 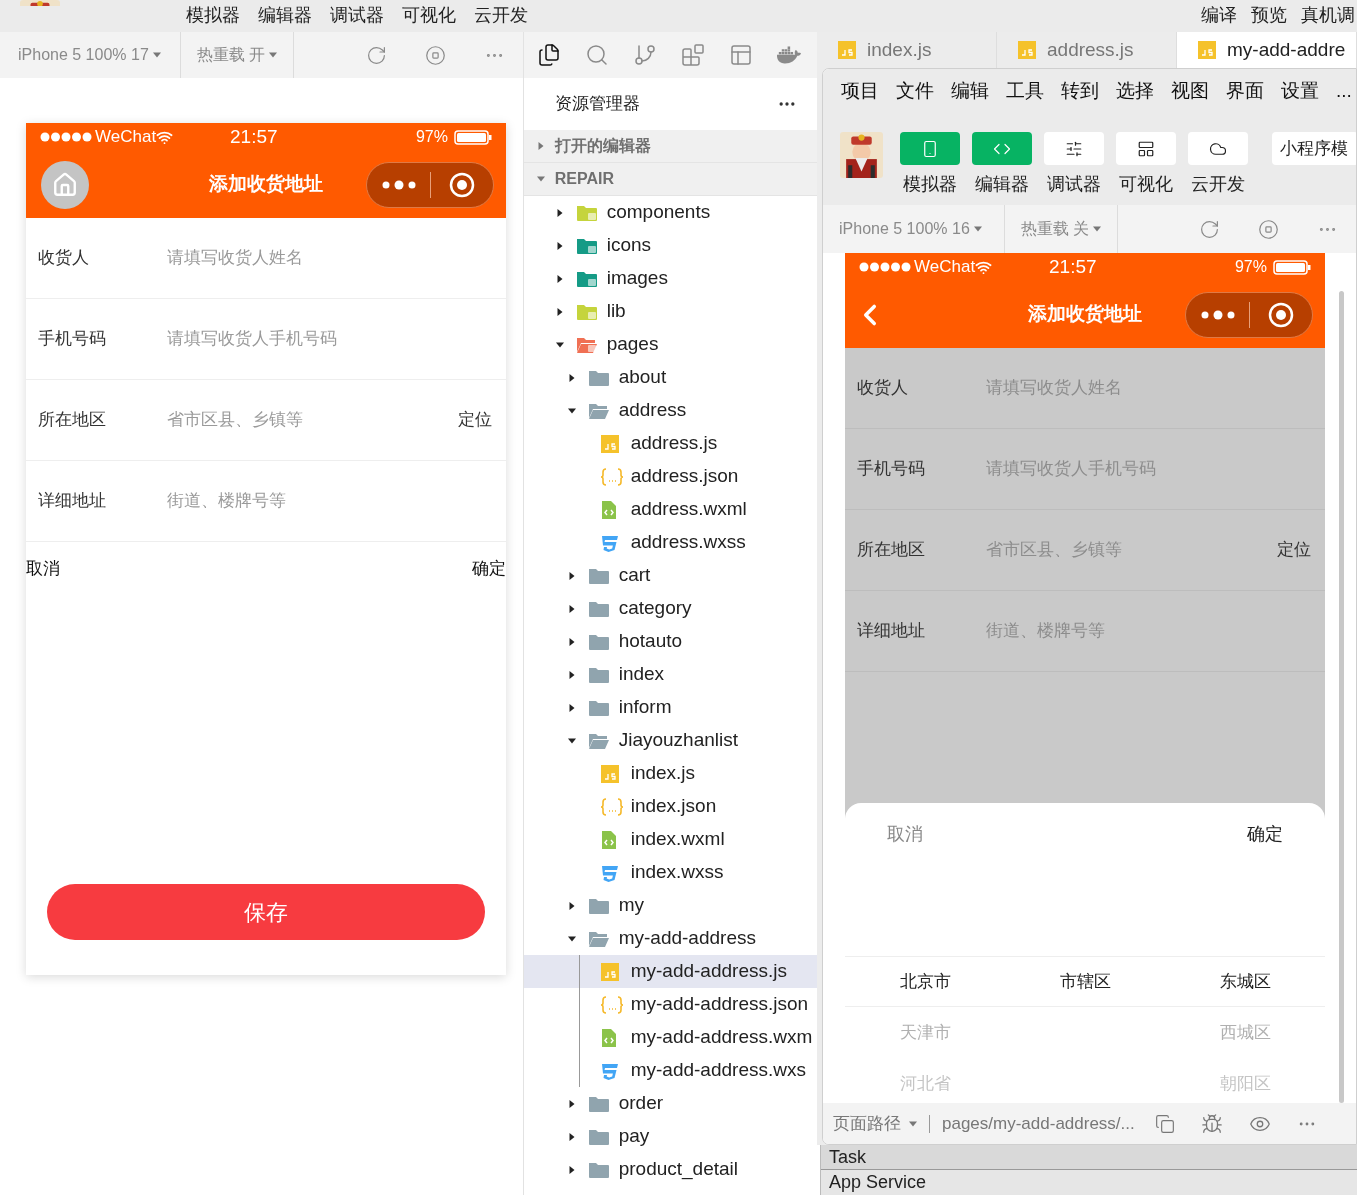 I want to click on folder-item: about, so click(x=670, y=377).